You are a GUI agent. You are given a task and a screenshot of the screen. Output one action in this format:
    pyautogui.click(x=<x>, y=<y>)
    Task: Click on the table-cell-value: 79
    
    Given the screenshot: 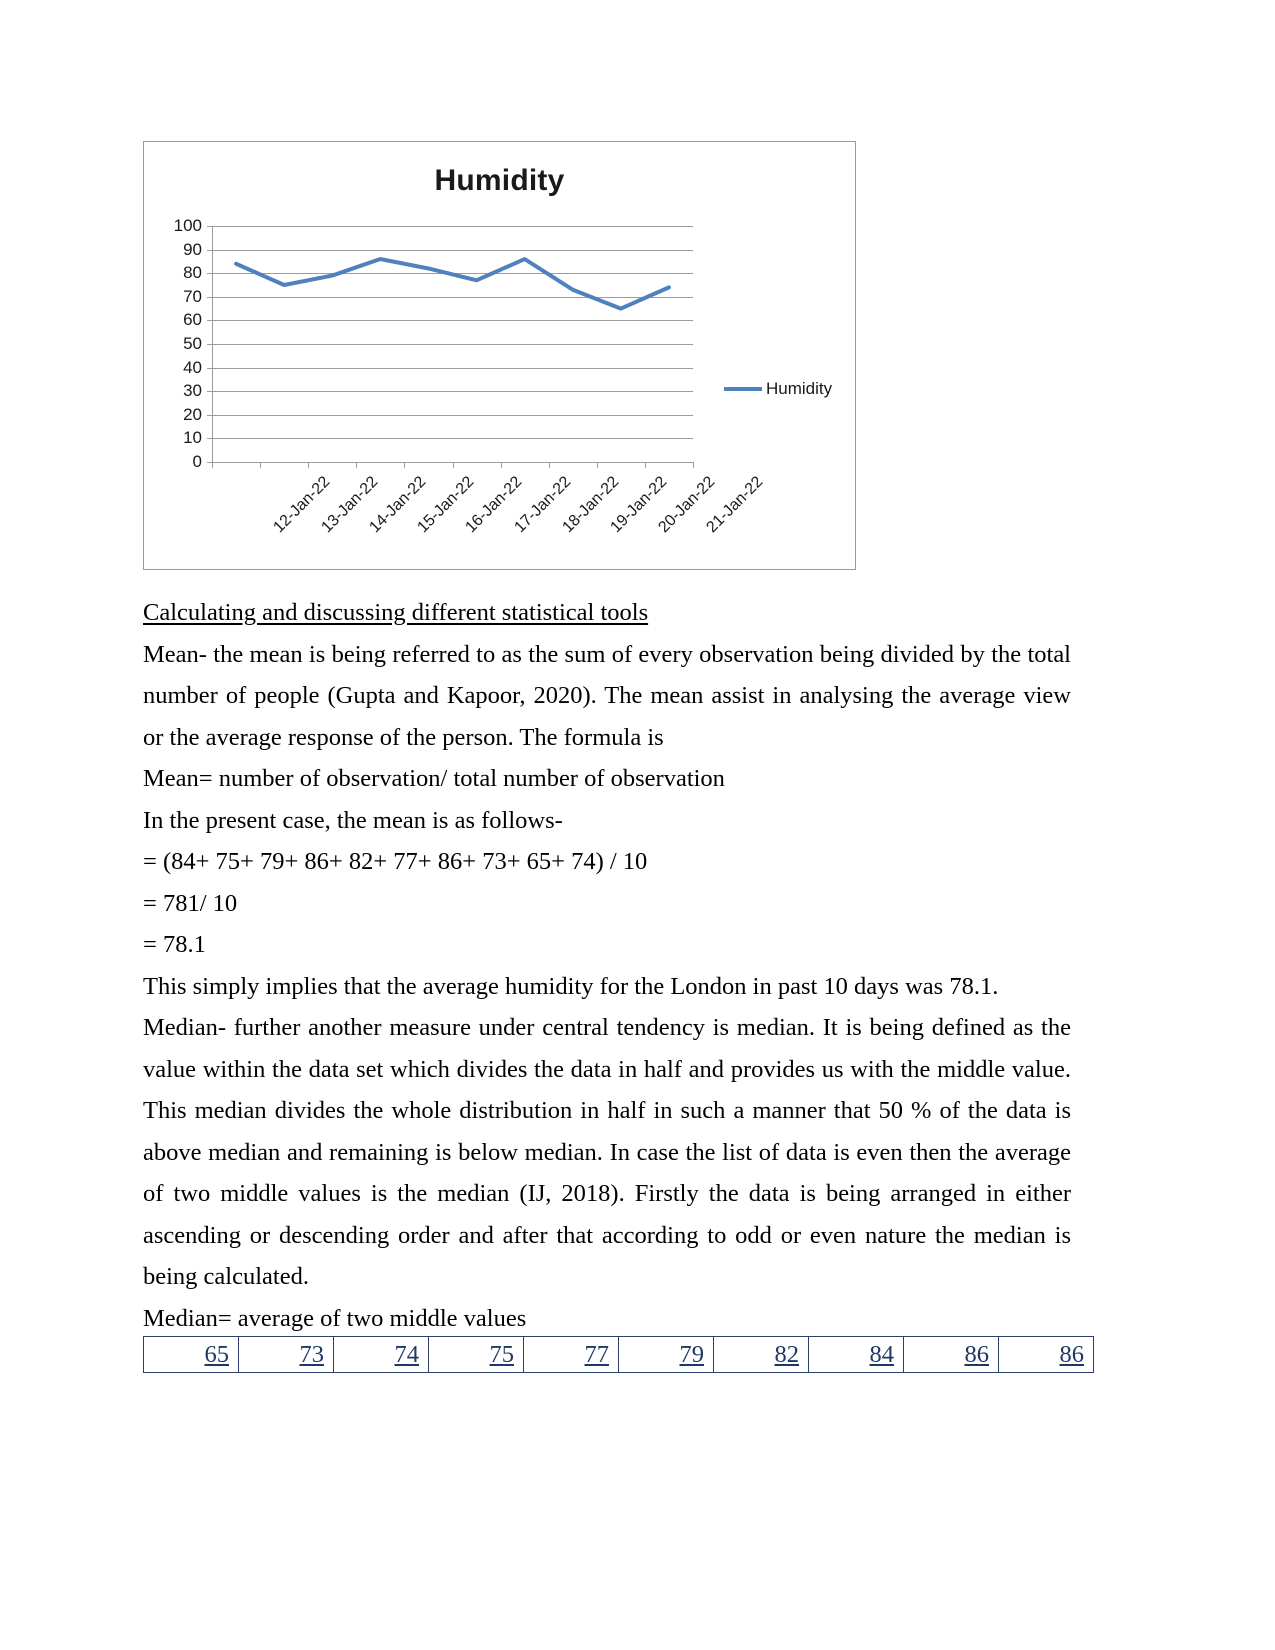 What is the action you would take?
    pyautogui.click(x=666, y=1354)
    